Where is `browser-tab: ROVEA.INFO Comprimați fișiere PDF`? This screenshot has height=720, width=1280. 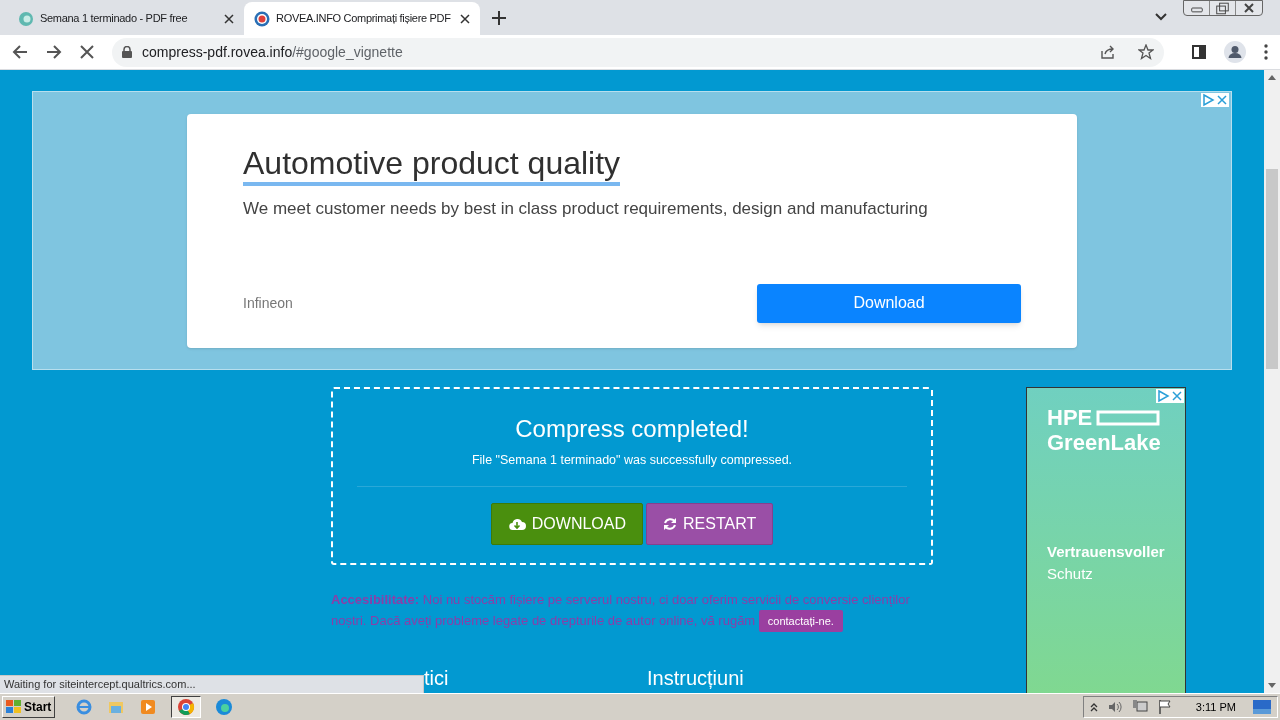 browser-tab: ROVEA.INFO Comprimați fișiere PDF is located at coordinates (362, 18).